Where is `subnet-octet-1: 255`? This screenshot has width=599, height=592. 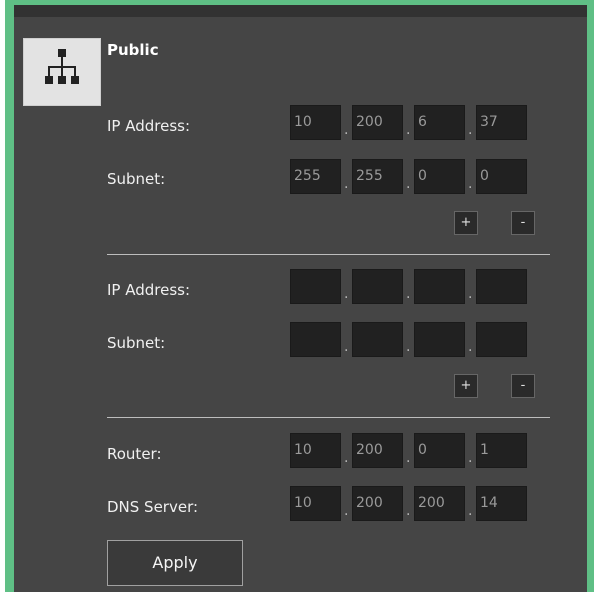
subnet-octet-1: 255 is located at coordinates (315, 176).